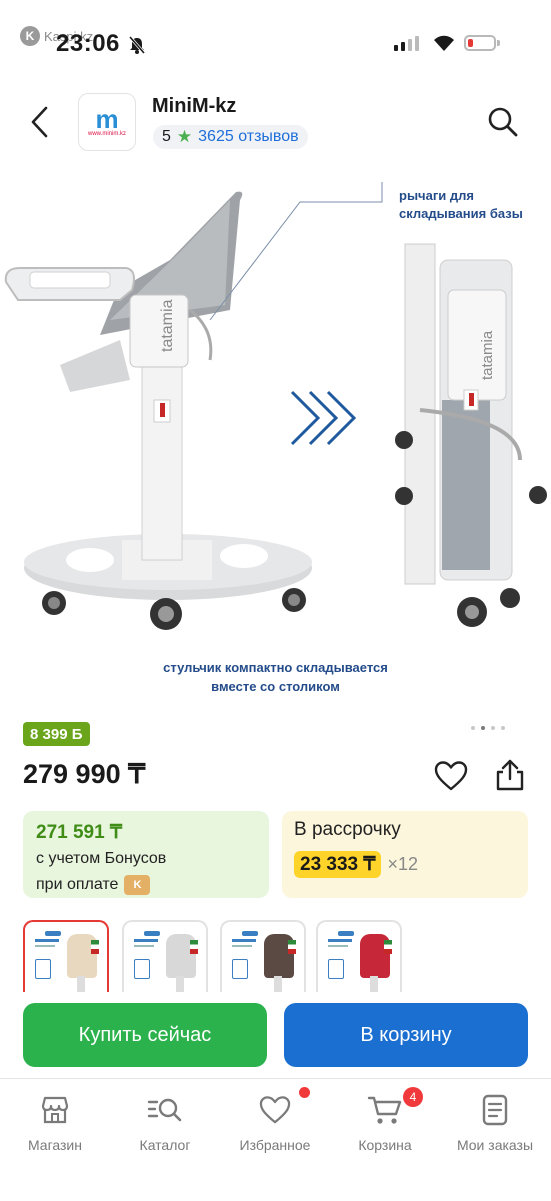 This screenshot has width=551, height=1201. I want to click on bonus-price: 271 591 ₸, so click(79, 832).